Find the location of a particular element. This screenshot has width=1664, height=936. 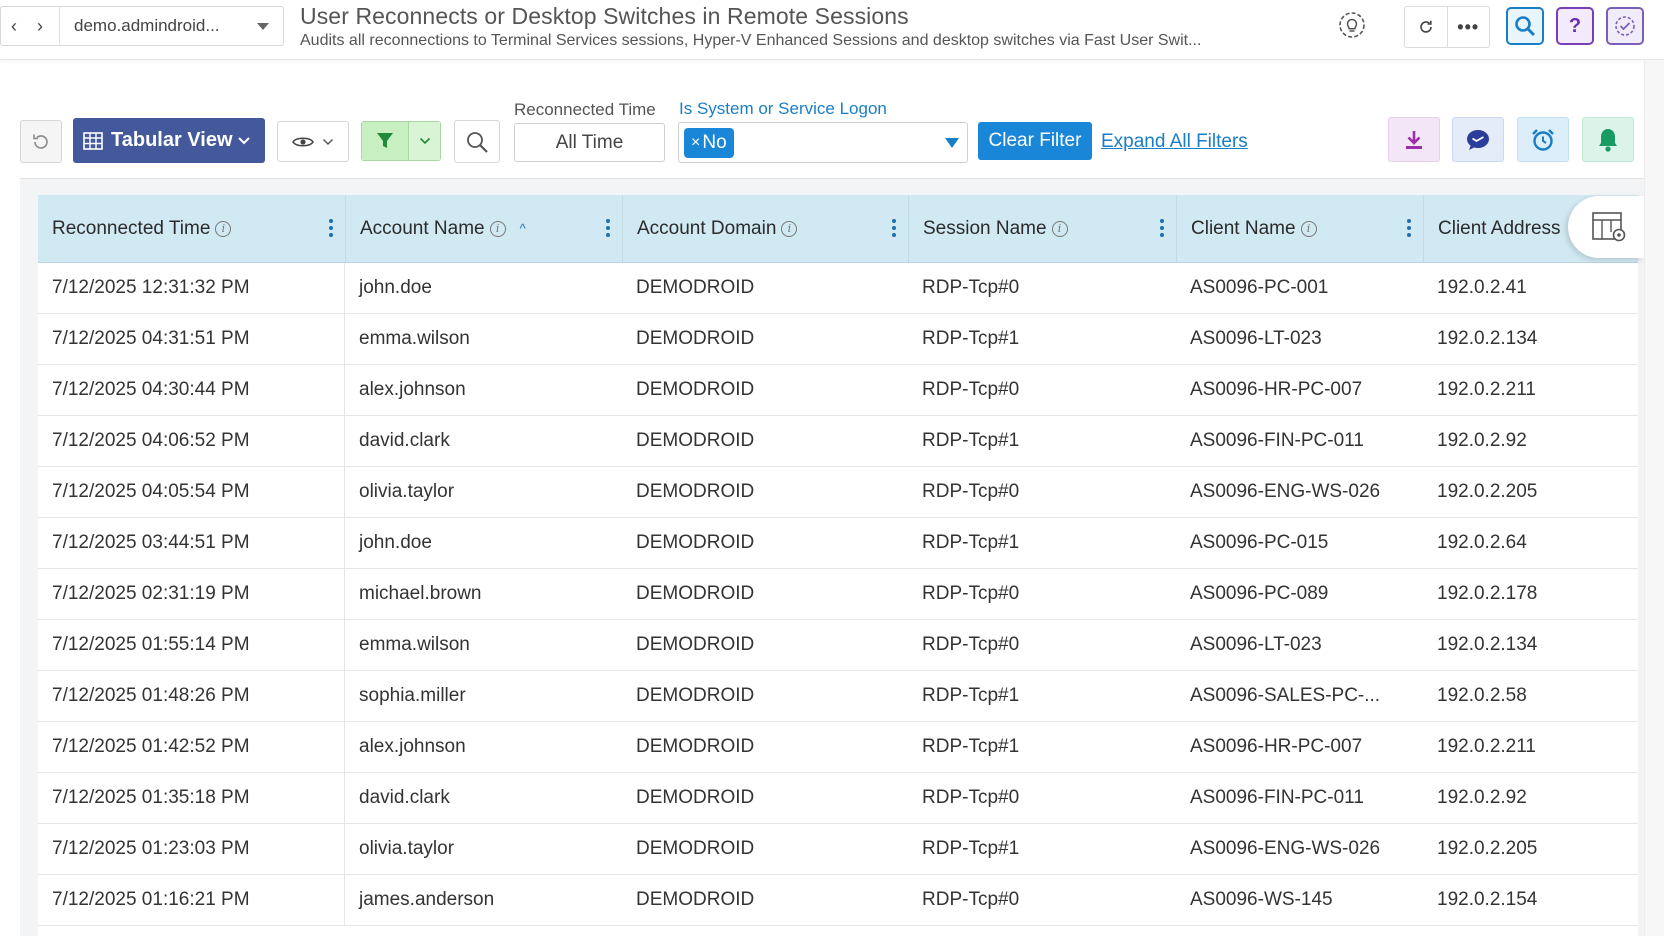

column-header-account-name: Account Name i ^ is located at coordinates (483, 228).